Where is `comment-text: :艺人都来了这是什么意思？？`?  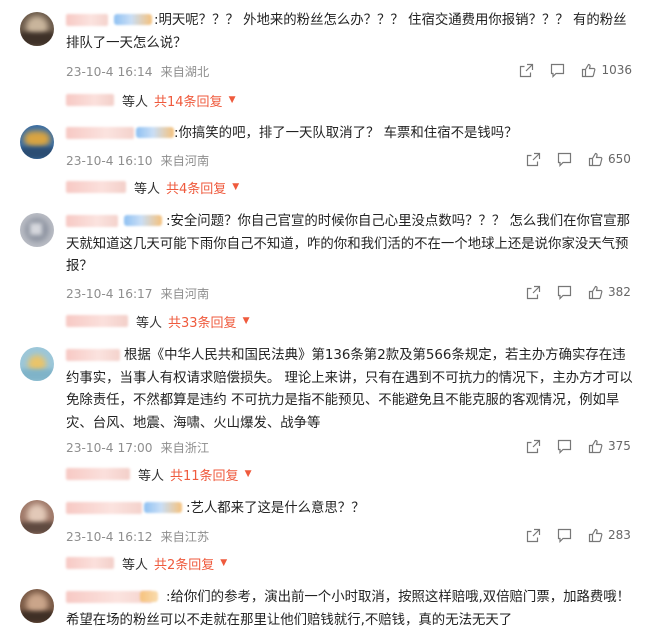 comment-text: :艺人都来了这是什么意思？？ is located at coordinates (275, 508).